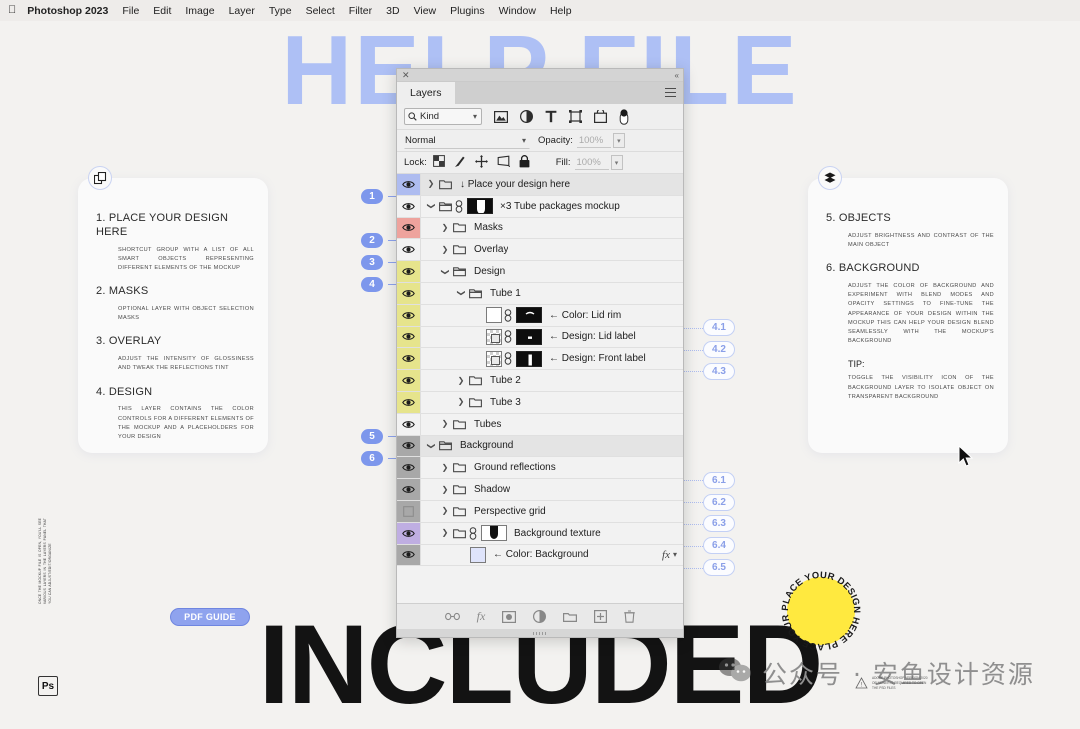 Image resolution: width=1080 pixels, height=729 pixels. What do you see at coordinates (242, 11) in the screenshot?
I see `menu-item-layer: Layer` at bounding box center [242, 11].